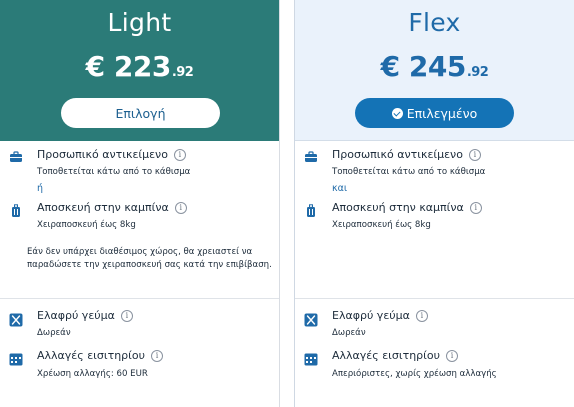 The width and height of the screenshot is (574, 407). I want to click on changes-desc: Χρέωση αλλαγής: 60 EUR, so click(92, 374).